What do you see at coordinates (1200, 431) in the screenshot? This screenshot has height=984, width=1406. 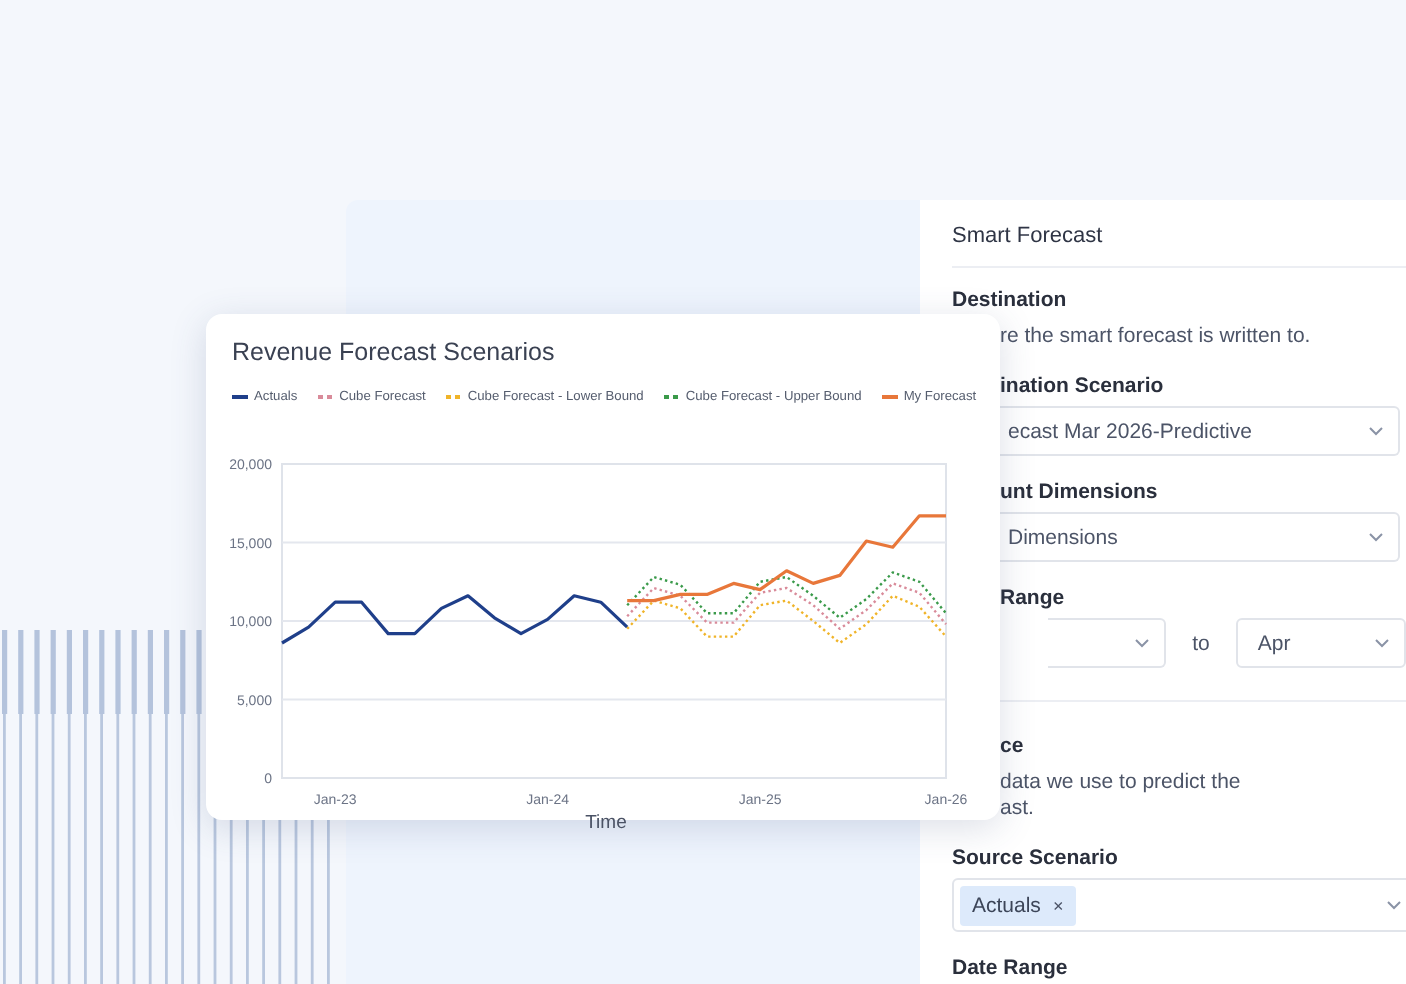 I see `dropdown-field: ecast Mar 2026-Predictive` at bounding box center [1200, 431].